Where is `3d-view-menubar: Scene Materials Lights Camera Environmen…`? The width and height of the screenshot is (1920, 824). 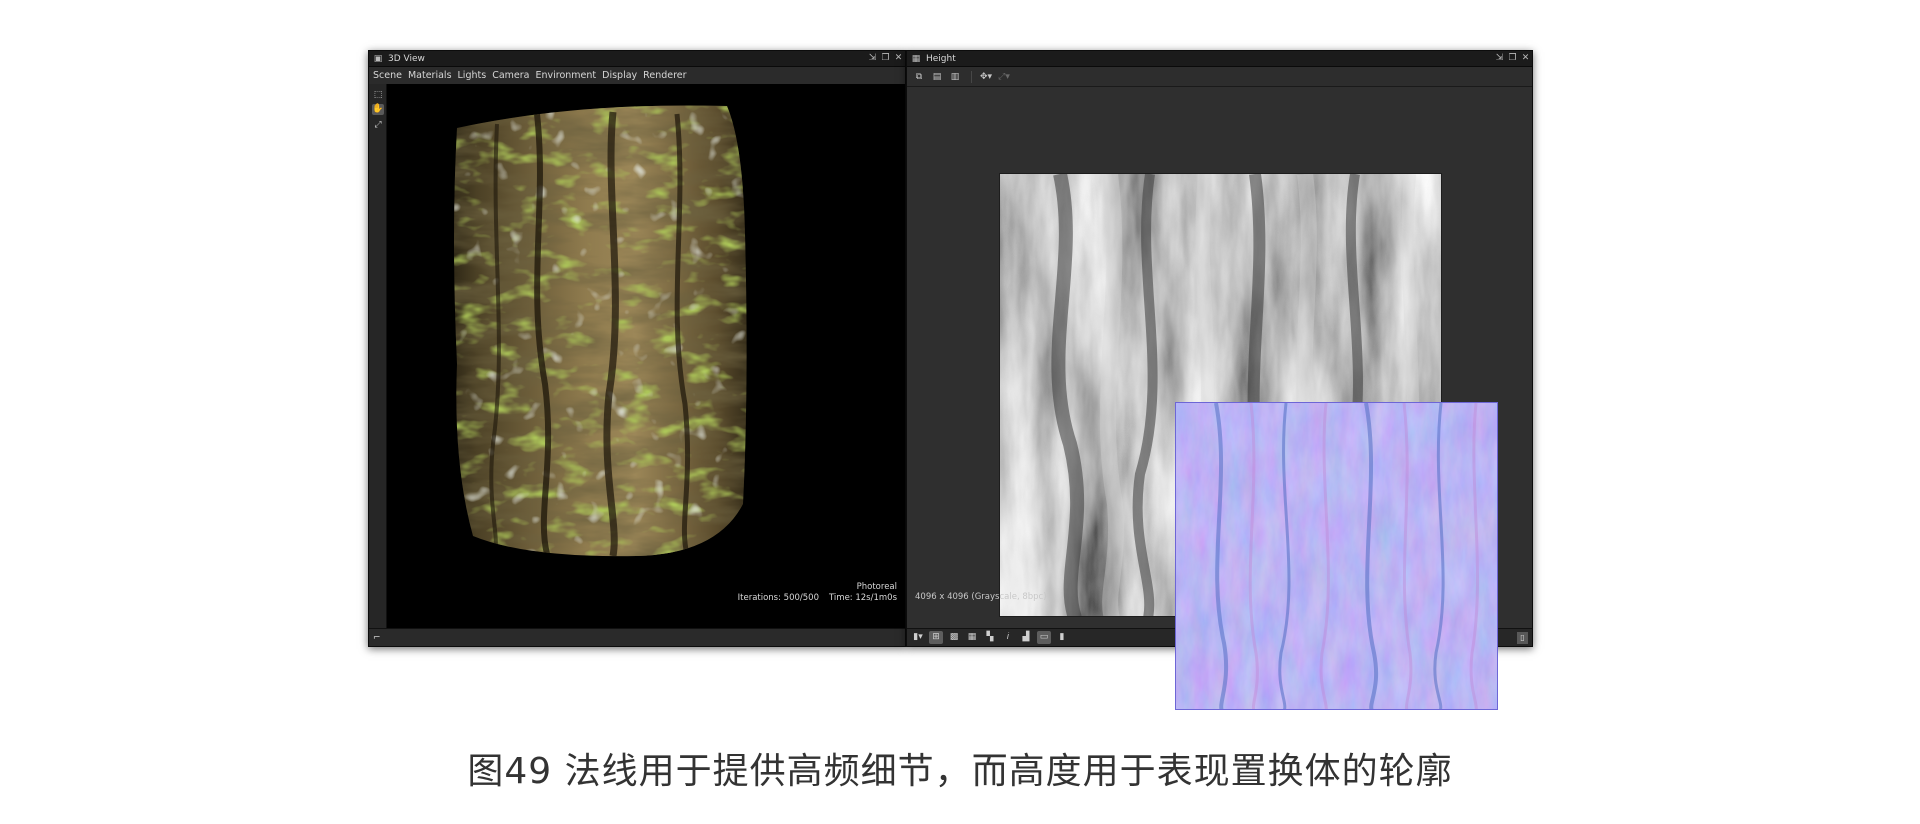 3d-view-menubar: Scene Materials Lights Camera Environmen… is located at coordinates (637, 75).